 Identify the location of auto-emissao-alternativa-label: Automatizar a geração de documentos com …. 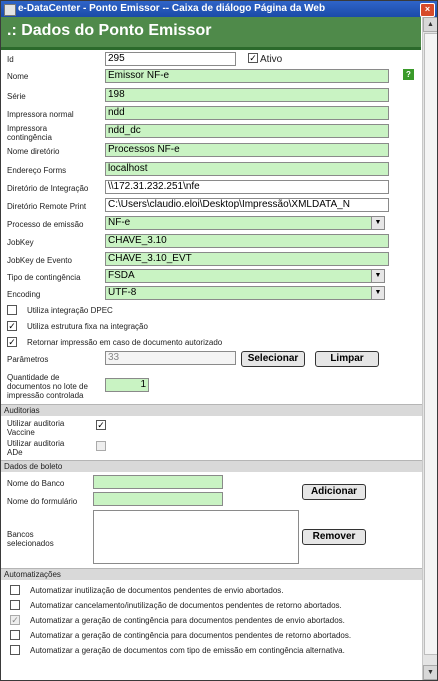
(187, 650).